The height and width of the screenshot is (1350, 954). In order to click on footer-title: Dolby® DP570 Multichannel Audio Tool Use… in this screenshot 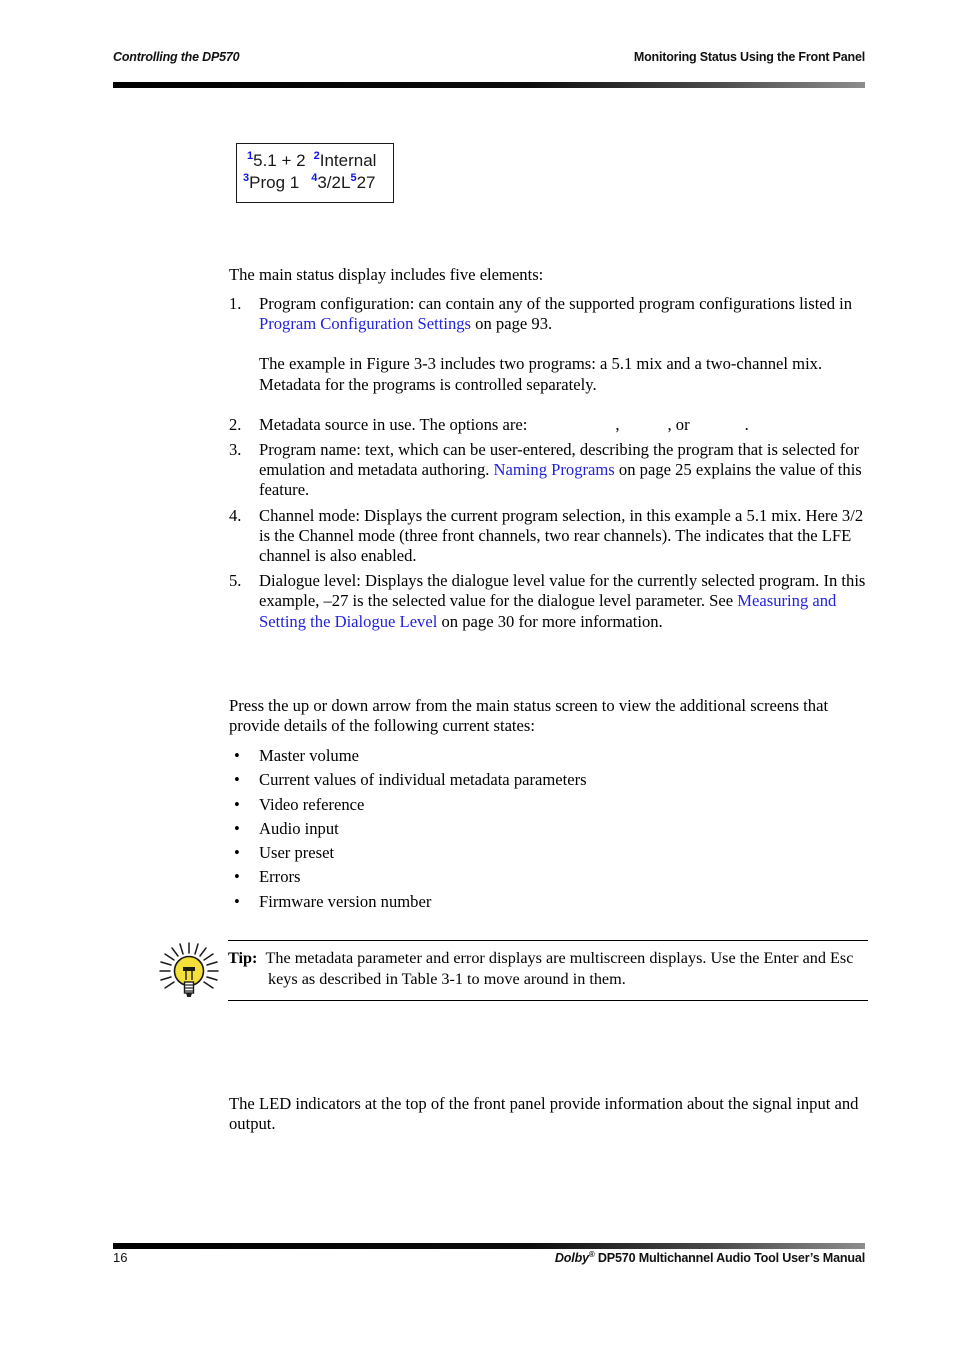, I will do `click(709, 1258)`.